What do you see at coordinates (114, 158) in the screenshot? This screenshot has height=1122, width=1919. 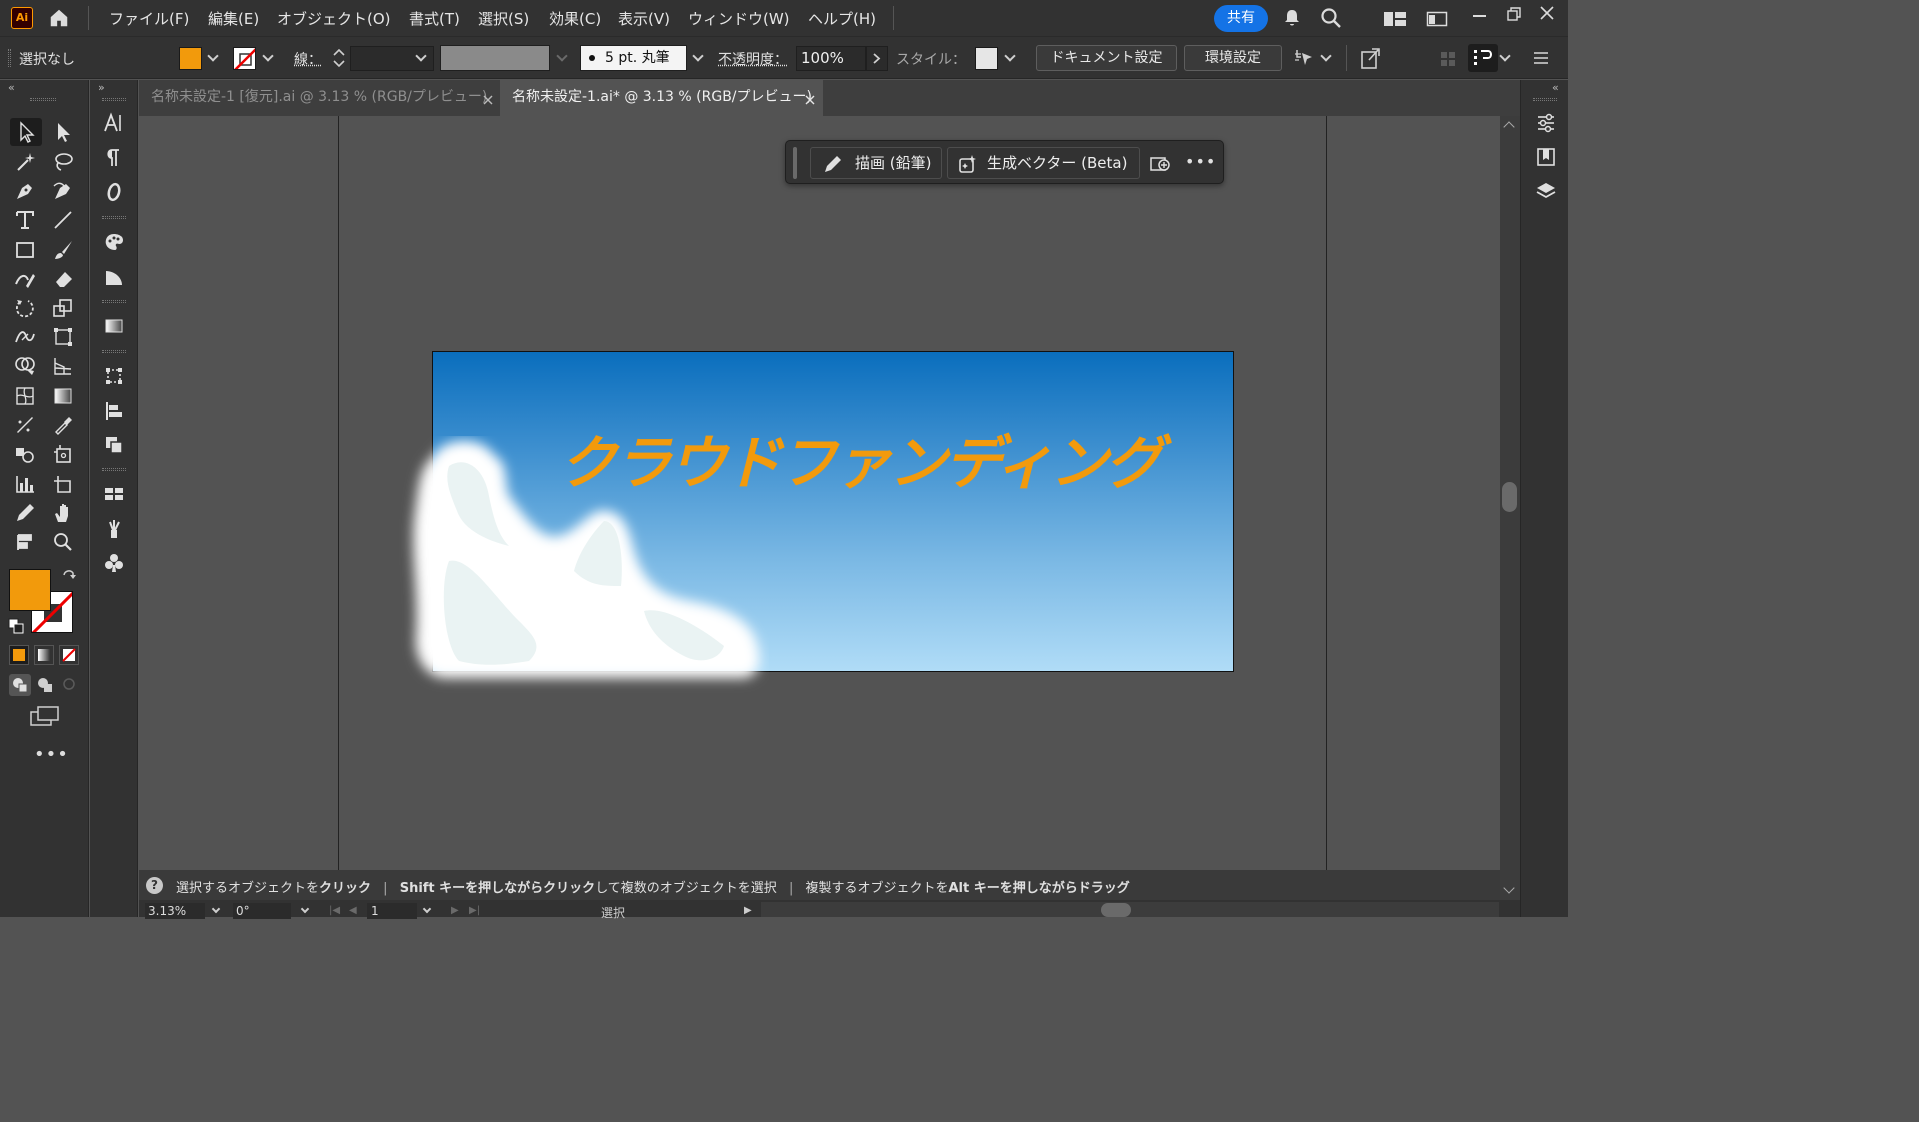 I see `paragraph-panel-icon` at bounding box center [114, 158].